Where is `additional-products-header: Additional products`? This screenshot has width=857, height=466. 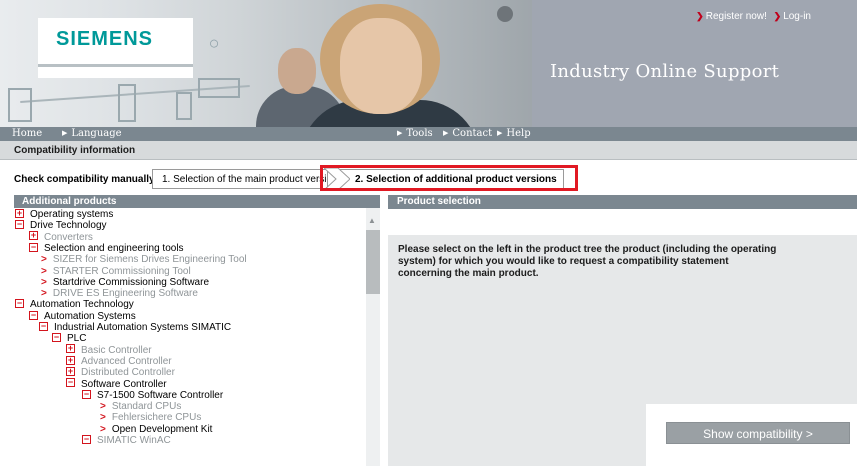
additional-products-header: Additional products is located at coordinates (197, 201).